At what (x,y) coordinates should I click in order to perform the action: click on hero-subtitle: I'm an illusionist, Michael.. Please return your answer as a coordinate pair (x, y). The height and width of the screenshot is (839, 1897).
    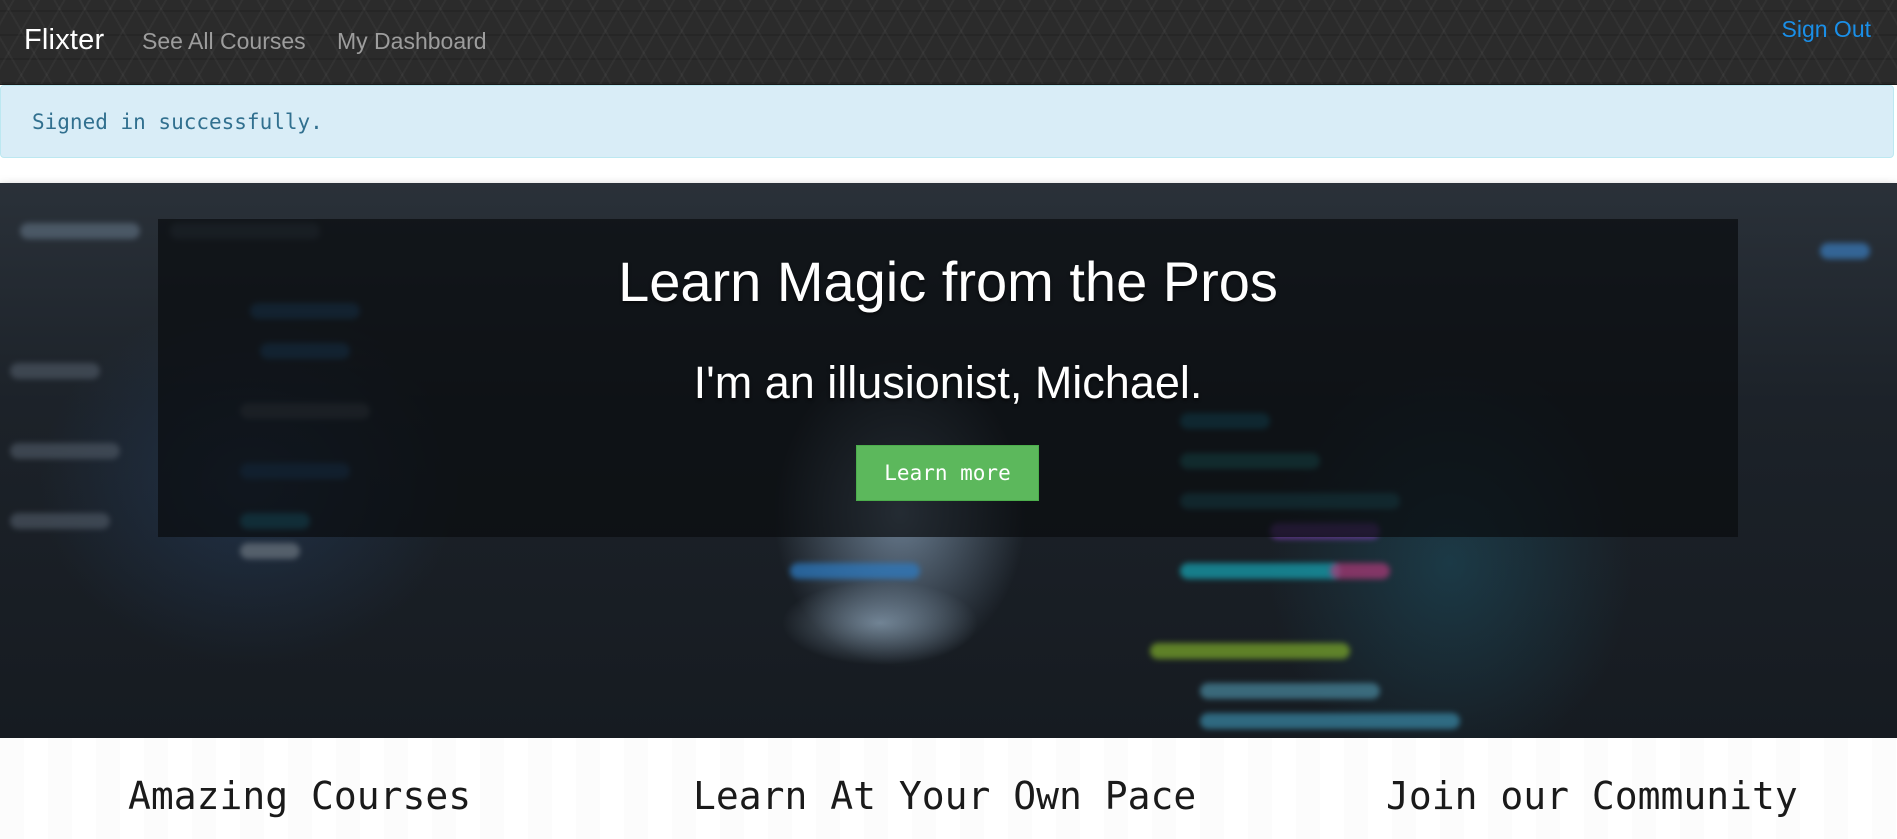
    Looking at the image, I should click on (948, 382).